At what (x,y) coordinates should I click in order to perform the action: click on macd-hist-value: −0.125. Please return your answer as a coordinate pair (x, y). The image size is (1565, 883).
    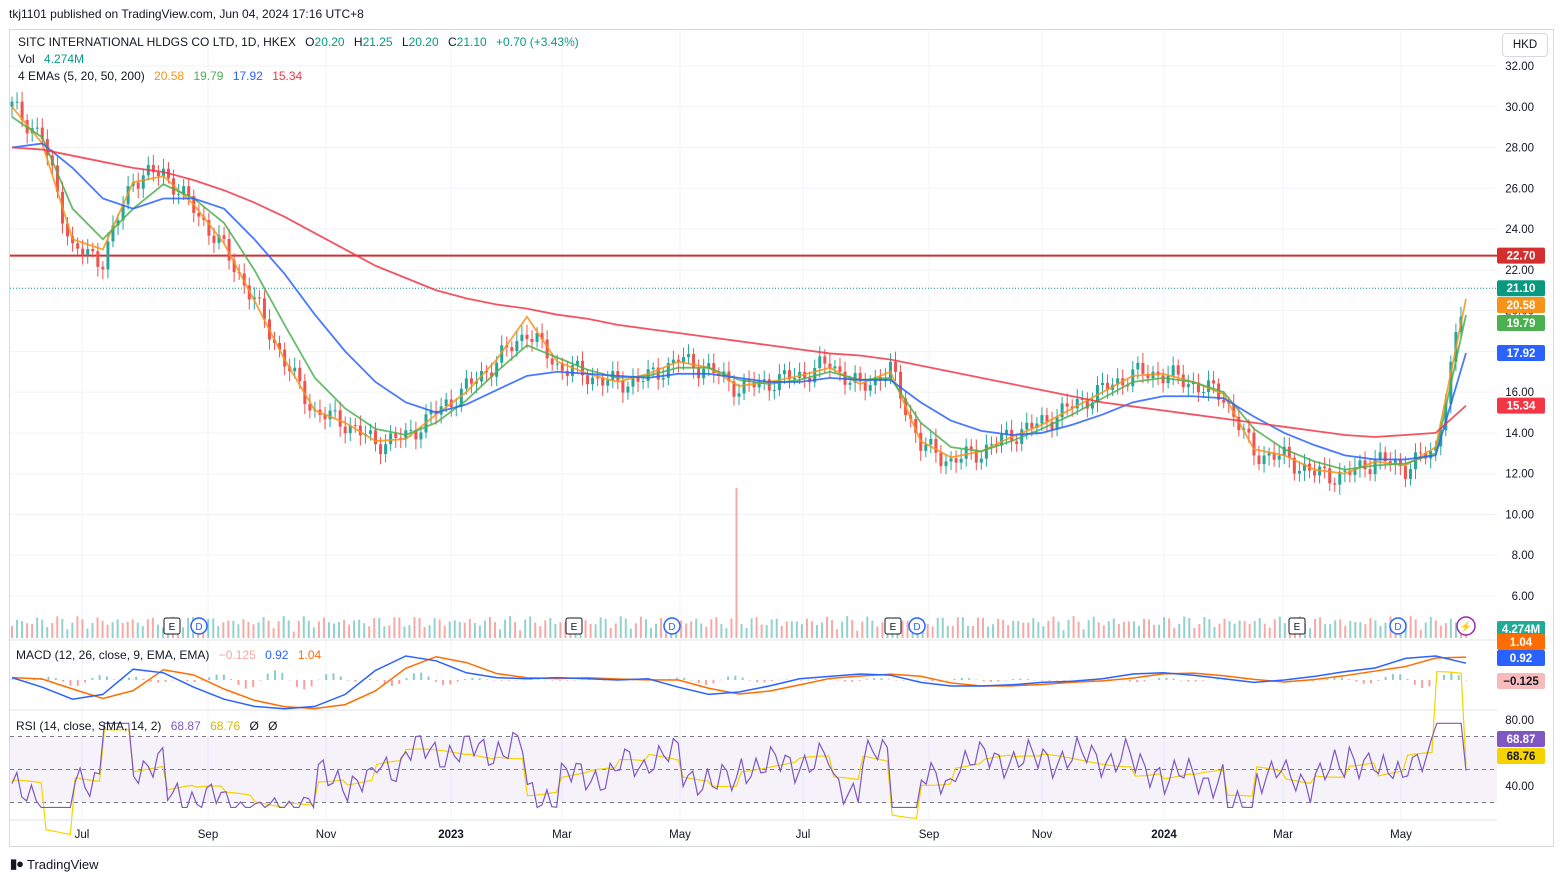
    Looking at the image, I should click on (237, 655).